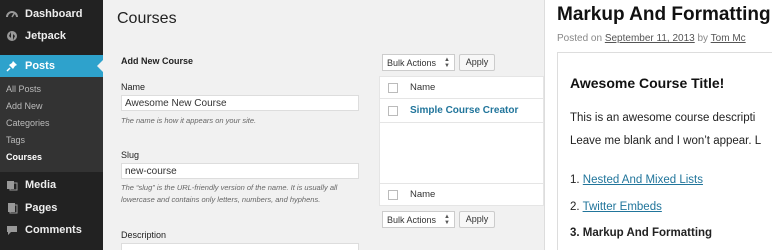  Describe the element at coordinates (477, 219) in the screenshot. I see `apply-button-bottom: Apply` at that location.